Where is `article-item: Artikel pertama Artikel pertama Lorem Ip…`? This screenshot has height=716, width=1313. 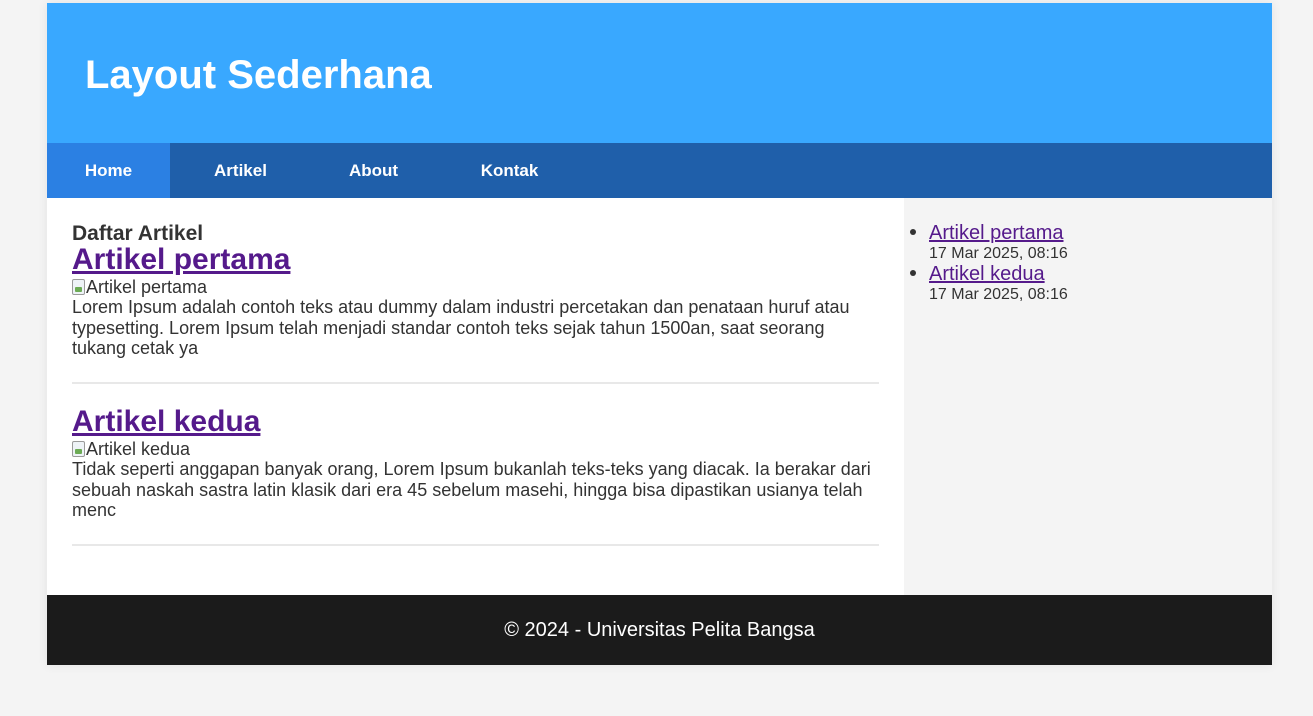 article-item: Artikel pertama Artikel pertama Lorem Ip… is located at coordinates (475, 301).